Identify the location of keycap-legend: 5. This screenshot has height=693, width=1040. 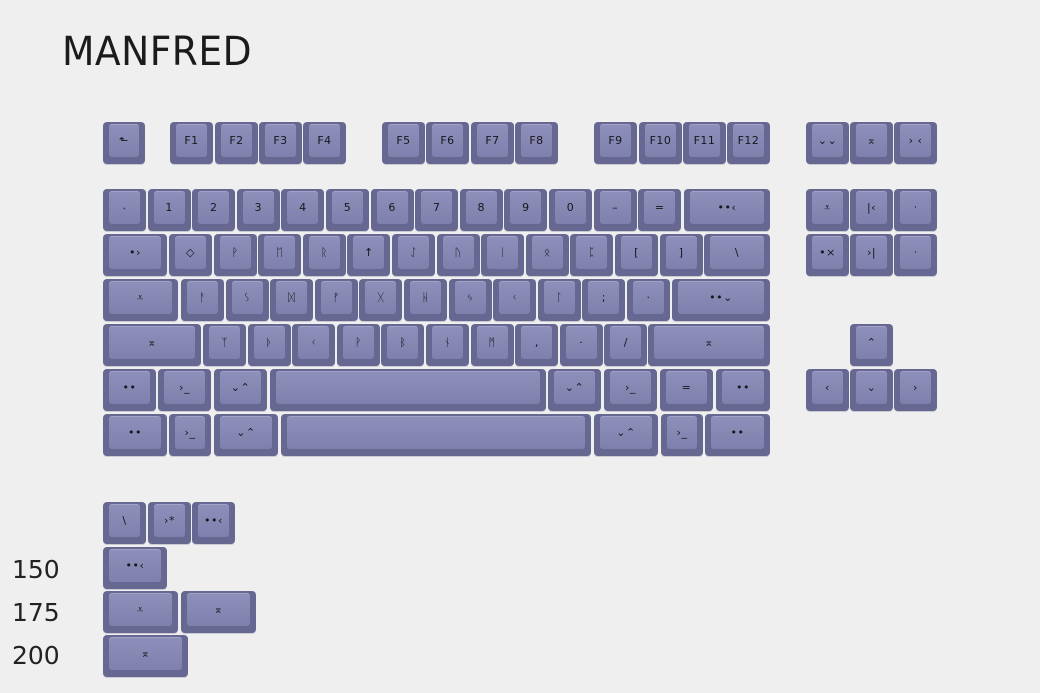
(347, 207).